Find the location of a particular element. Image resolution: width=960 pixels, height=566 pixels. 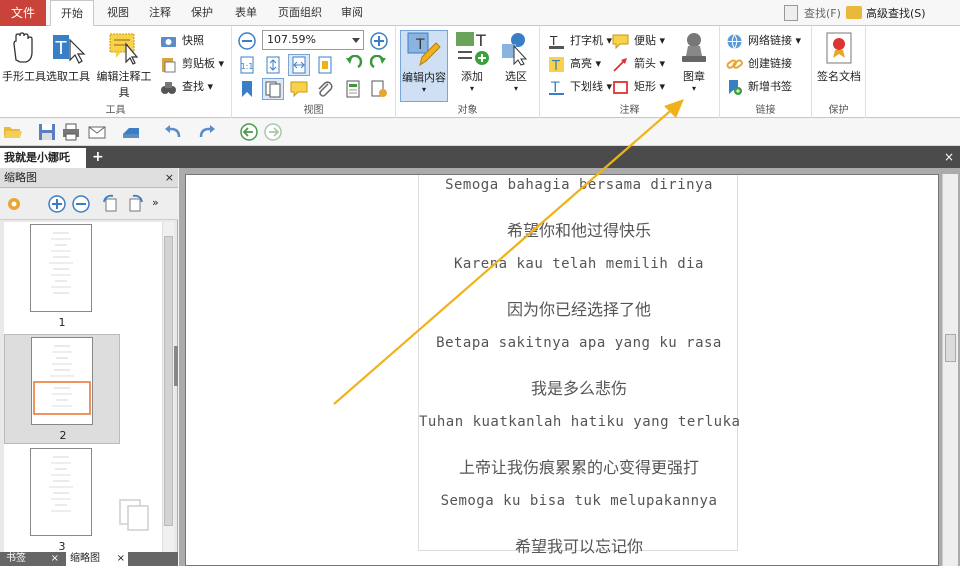

fit-page-button is located at coordinates (273, 65).